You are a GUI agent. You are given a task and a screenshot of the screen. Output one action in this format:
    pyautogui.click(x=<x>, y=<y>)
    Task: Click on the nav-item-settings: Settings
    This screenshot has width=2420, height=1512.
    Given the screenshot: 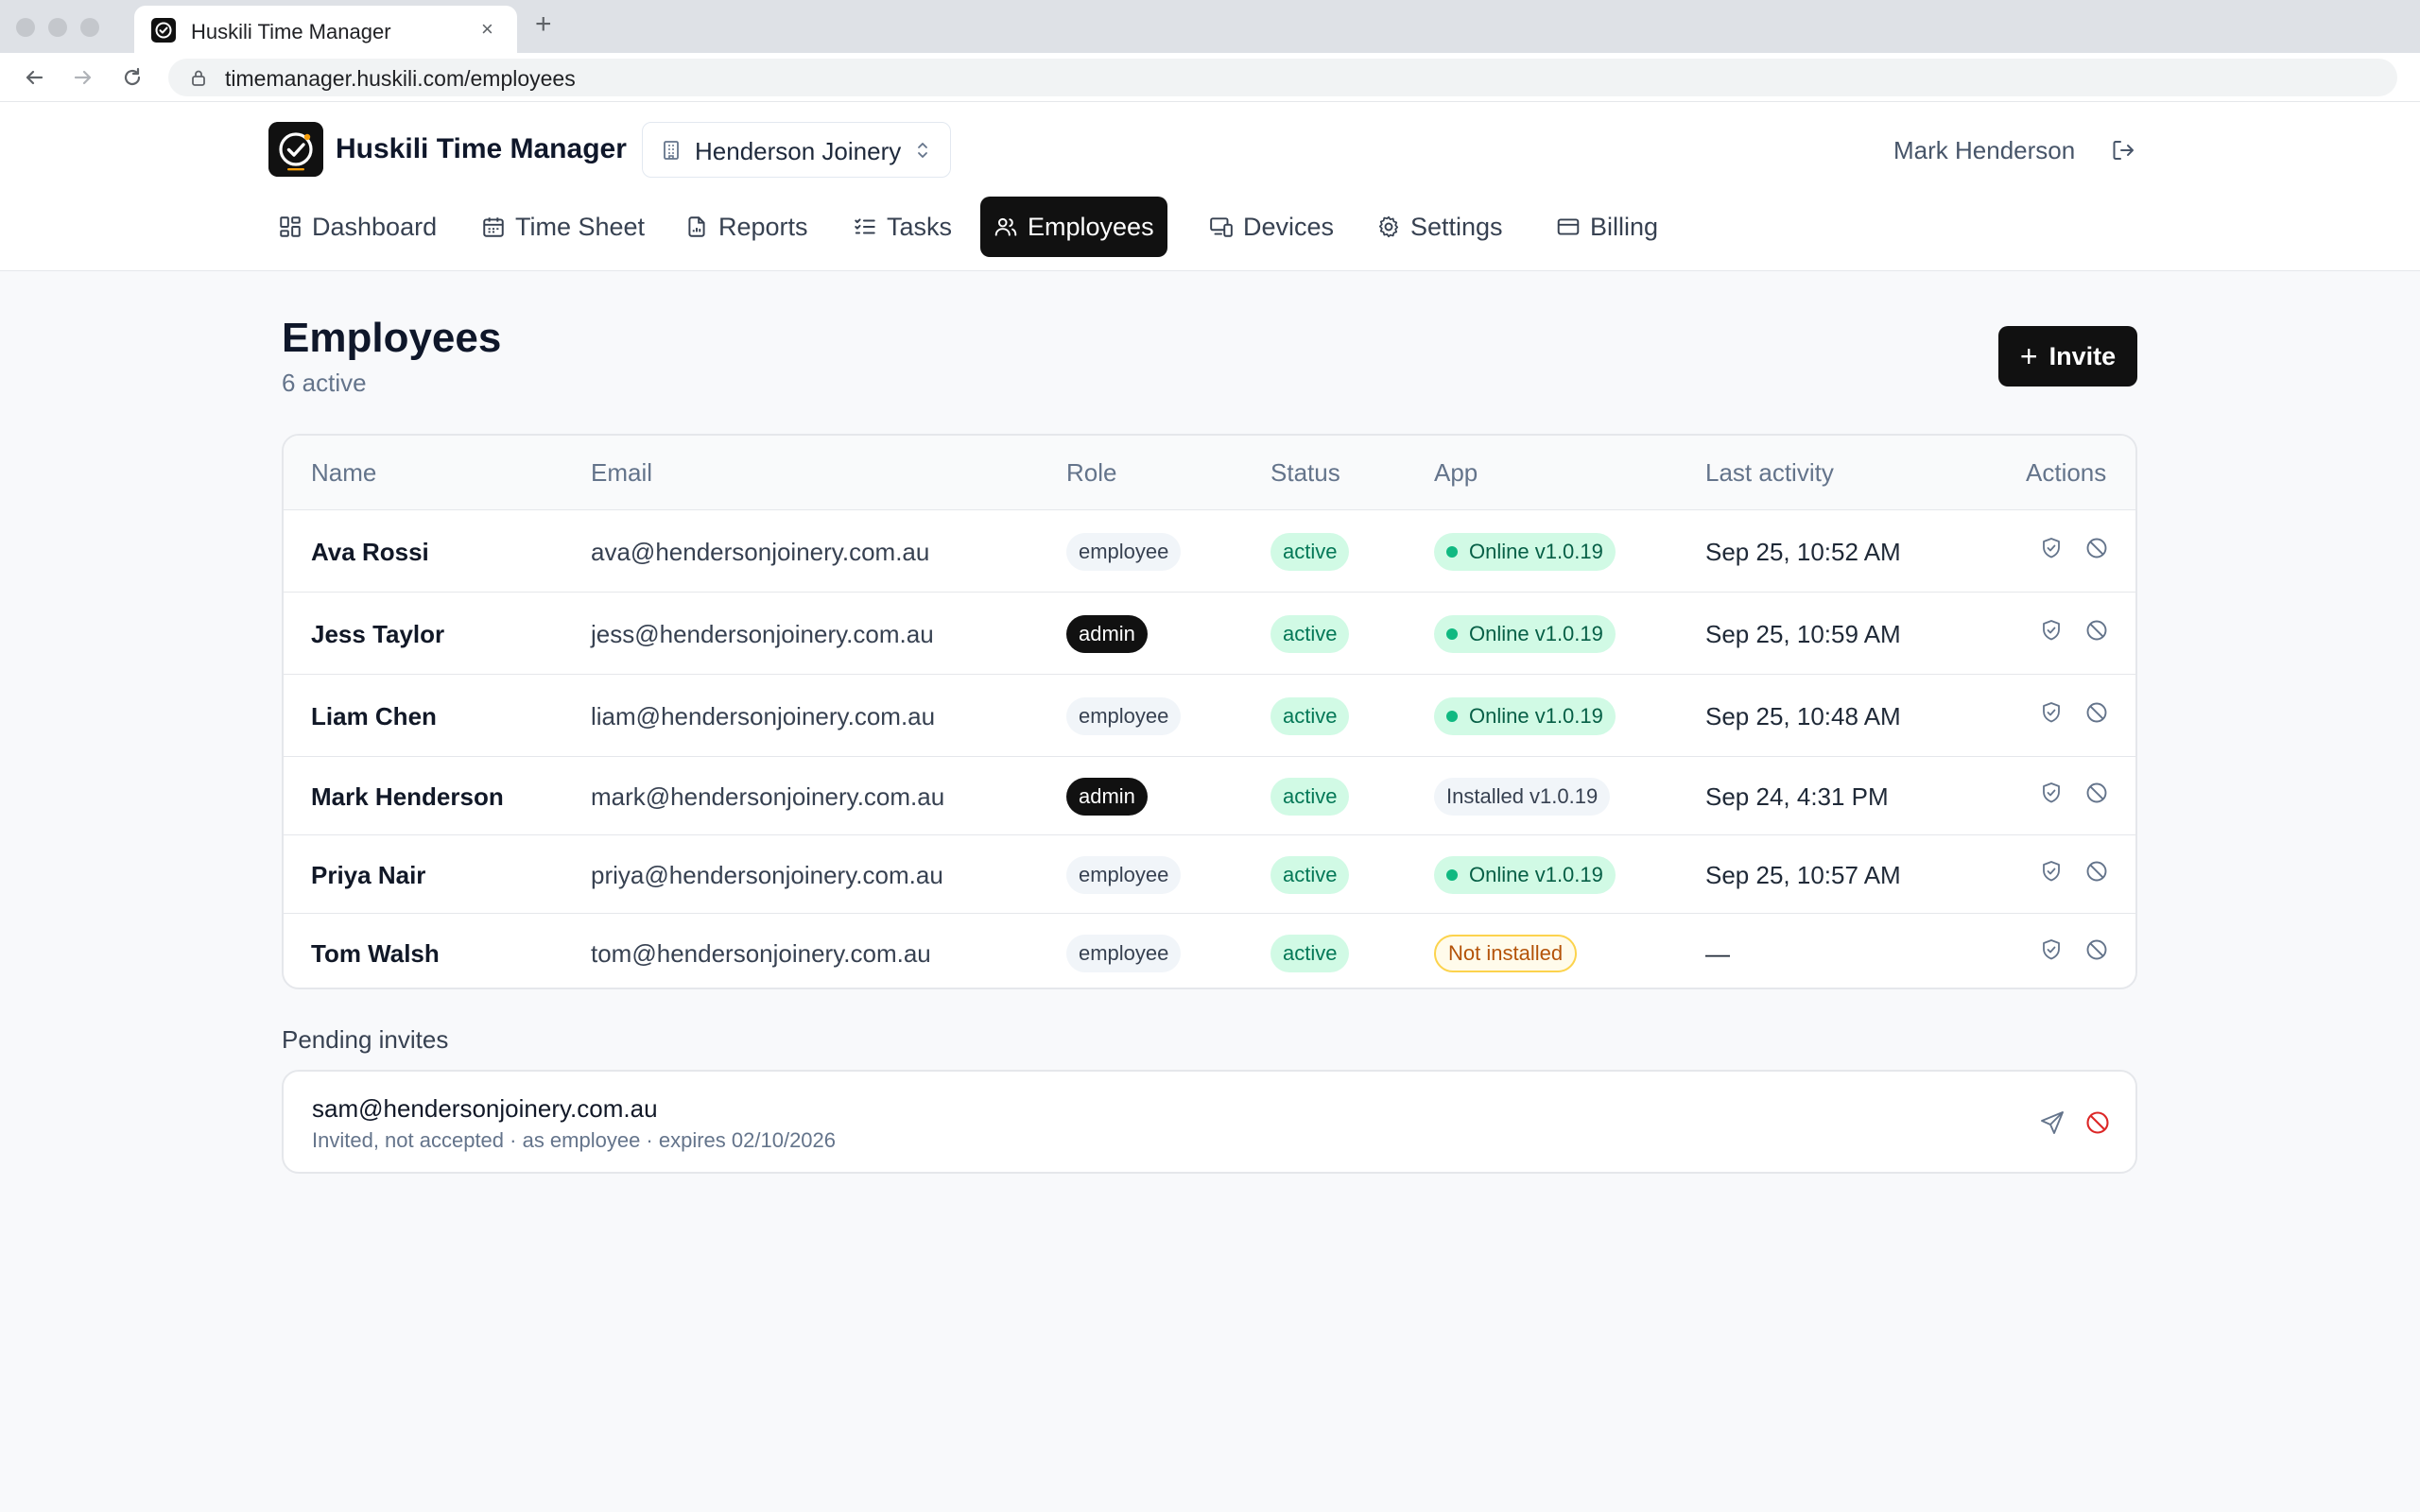 What is the action you would take?
    pyautogui.click(x=1439, y=227)
    